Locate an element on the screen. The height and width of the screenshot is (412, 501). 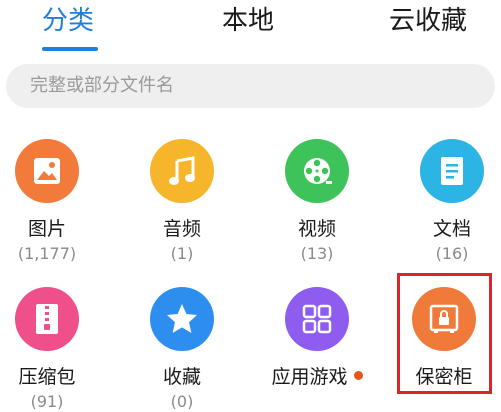
category-count: (0) is located at coordinates (182, 401).